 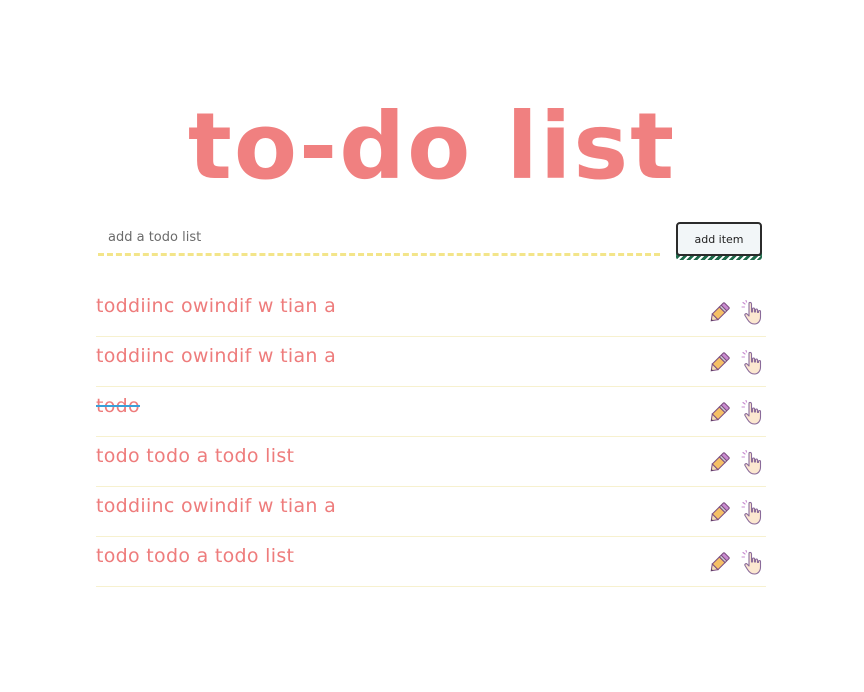 What do you see at coordinates (432, 146) in the screenshot?
I see `page-title: to-do list` at bounding box center [432, 146].